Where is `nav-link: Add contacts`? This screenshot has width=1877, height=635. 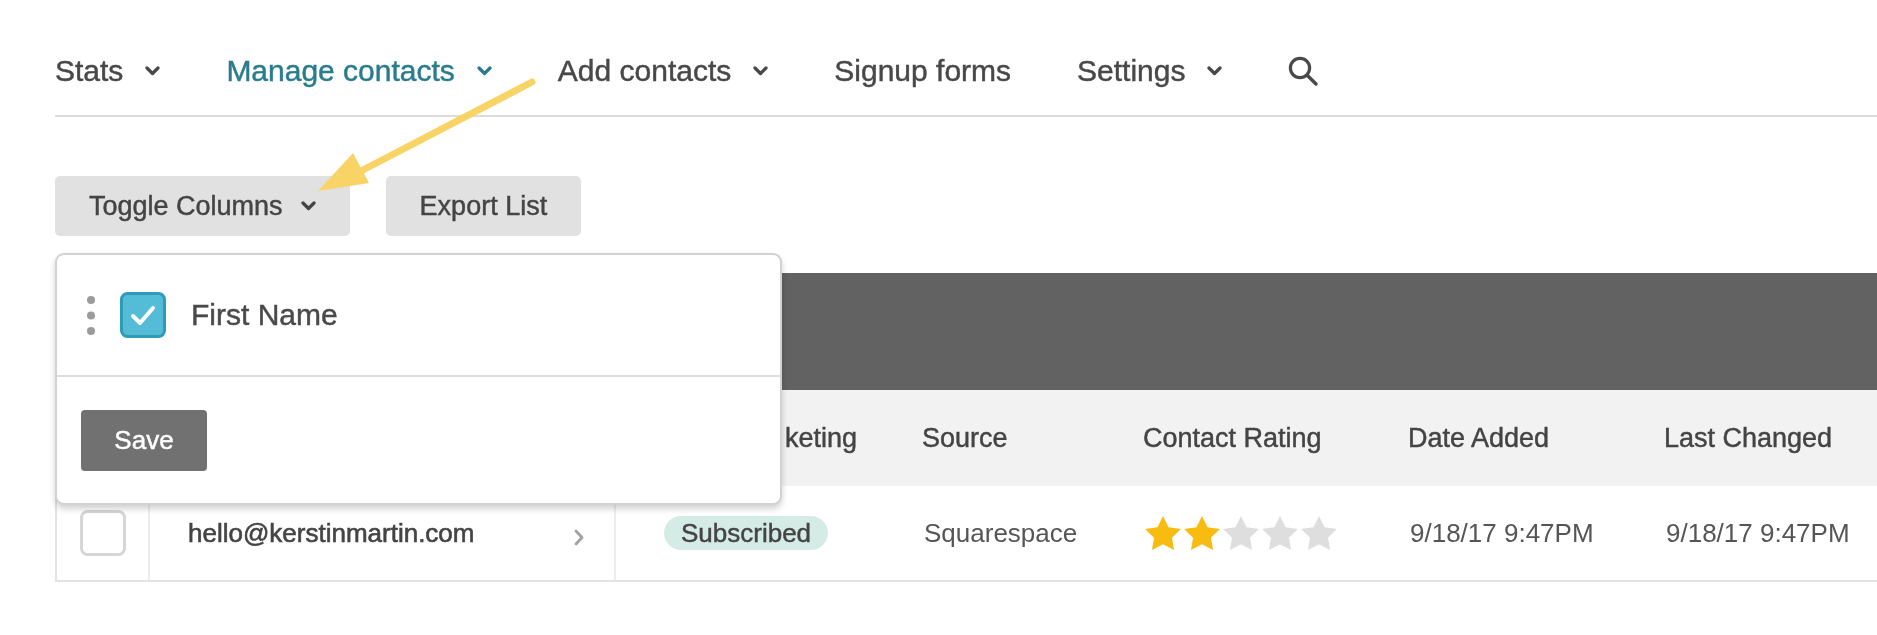 nav-link: Add contacts is located at coordinates (663, 71).